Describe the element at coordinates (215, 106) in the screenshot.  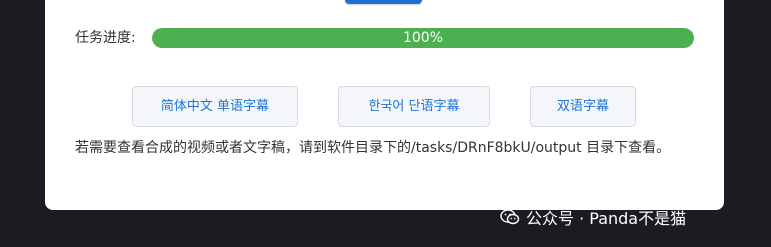
I see `simplified-chinese-subtitle-button: 简体中文 单语字幕` at that location.